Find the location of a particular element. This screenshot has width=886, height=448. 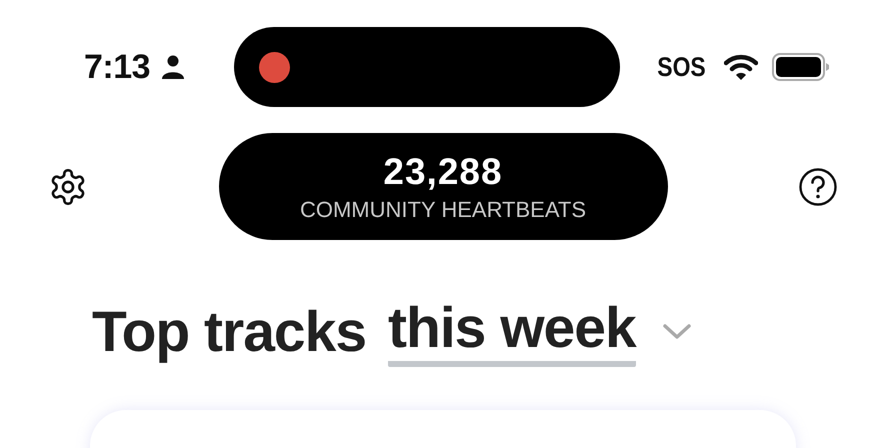

heartbeat-label: COMMUNITY HEARTBEATS is located at coordinates (443, 209).